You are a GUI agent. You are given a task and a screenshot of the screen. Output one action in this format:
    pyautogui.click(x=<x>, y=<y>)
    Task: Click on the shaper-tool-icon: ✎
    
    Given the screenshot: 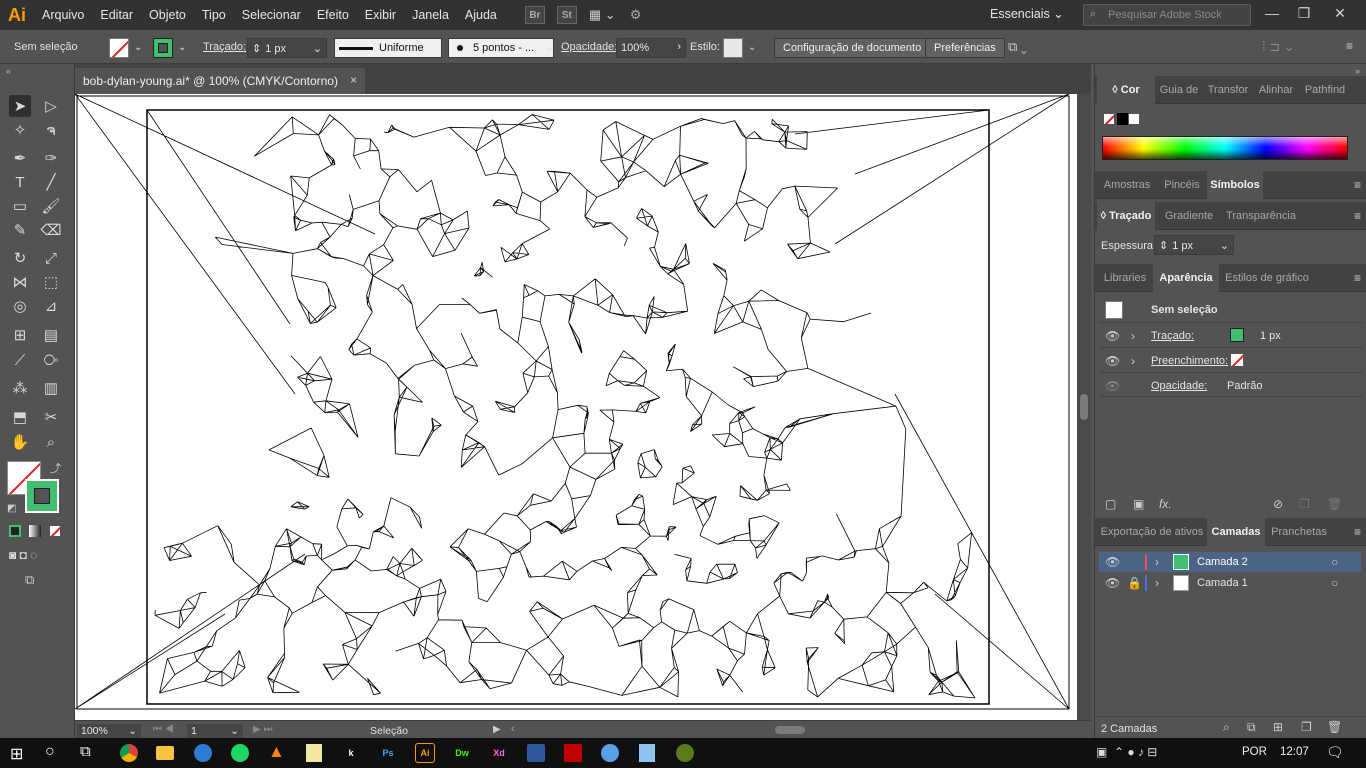 What is the action you would take?
    pyautogui.click(x=20, y=230)
    